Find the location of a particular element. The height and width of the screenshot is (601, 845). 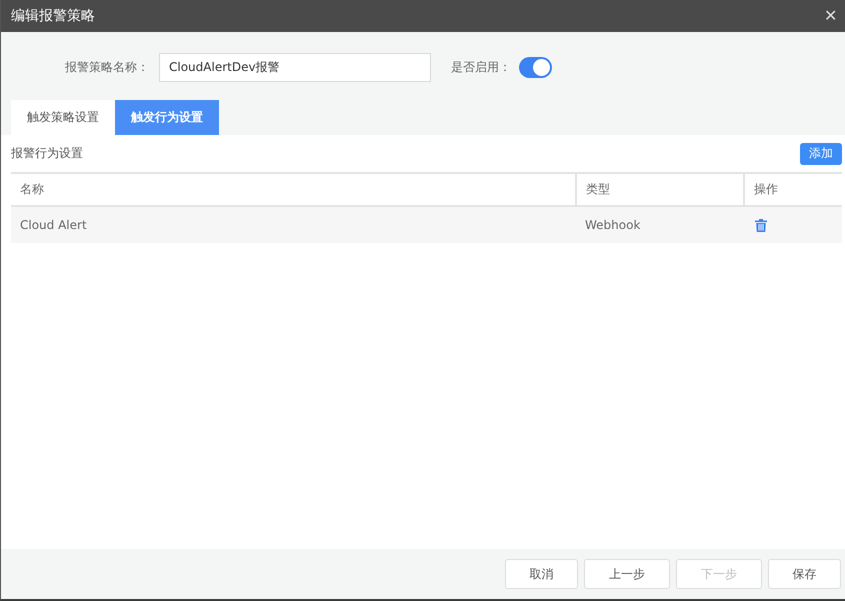

section-title: 报警行为设置 is located at coordinates (47, 153).